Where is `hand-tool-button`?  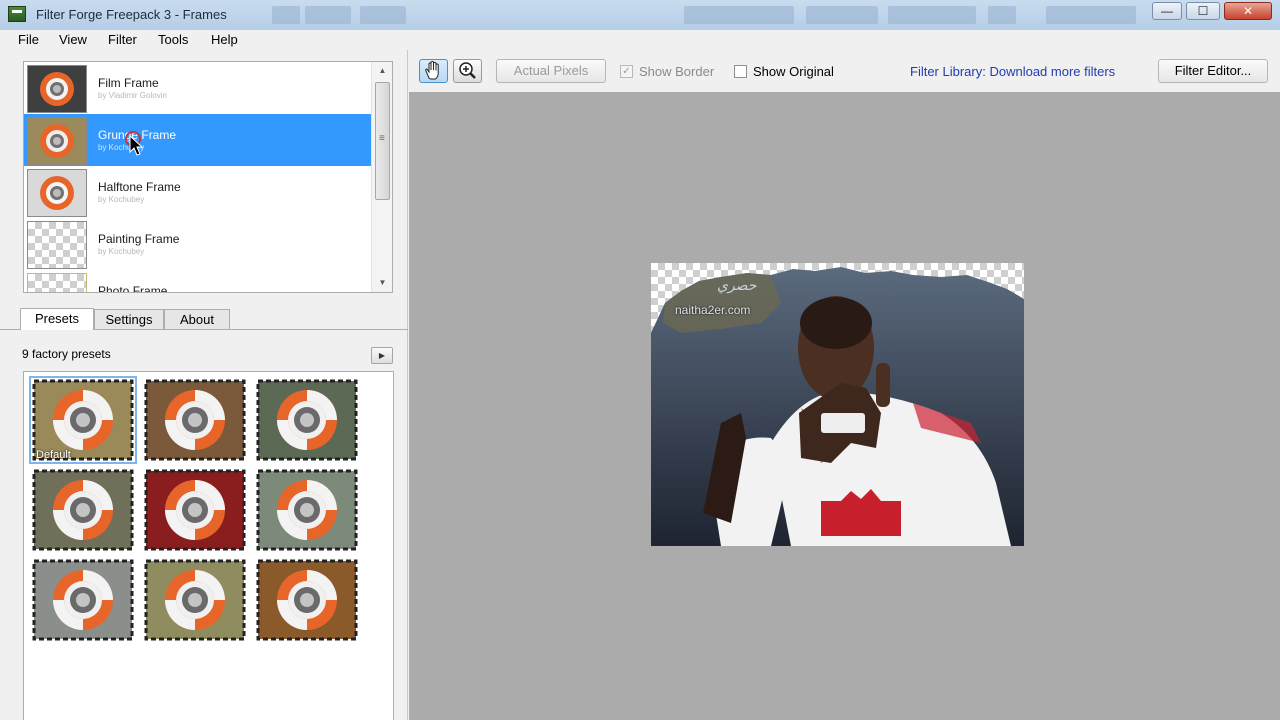 hand-tool-button is located at coordinates (433, 71).